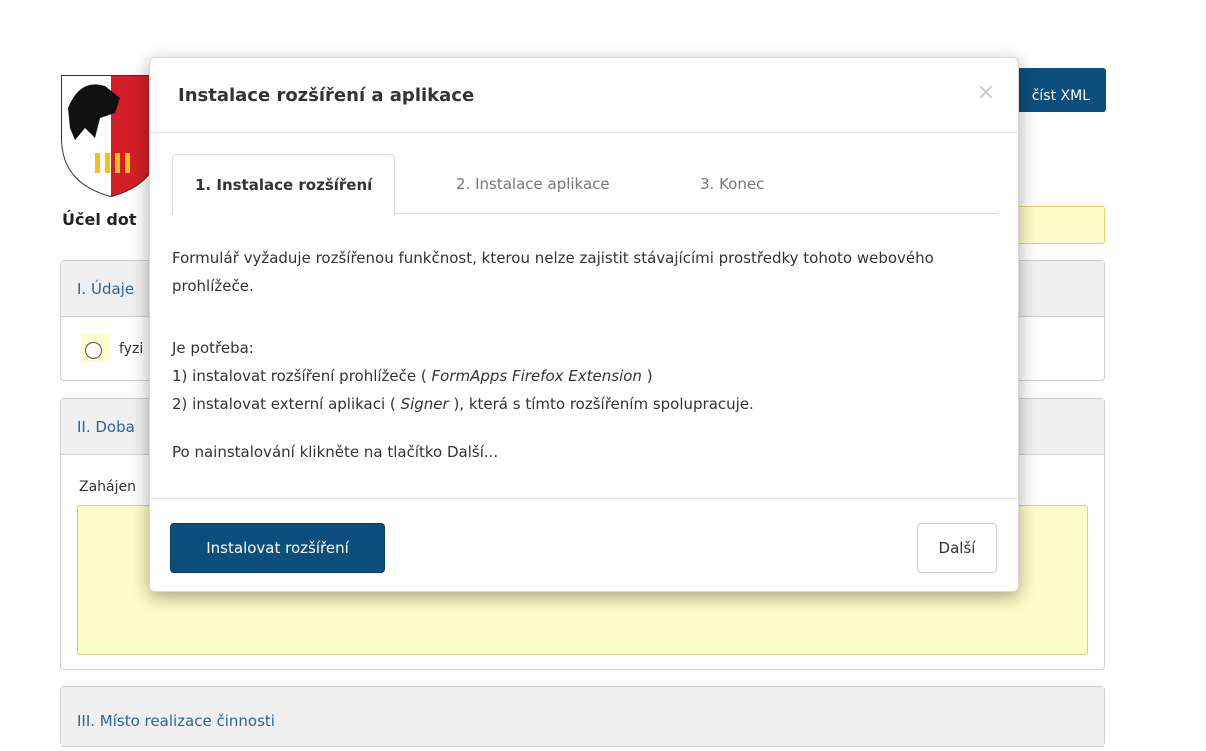 The height and width of the screenshot is (751, 1206). I want to click on tab-install-application: 2. Instalace aplikace, so click(533, 184).